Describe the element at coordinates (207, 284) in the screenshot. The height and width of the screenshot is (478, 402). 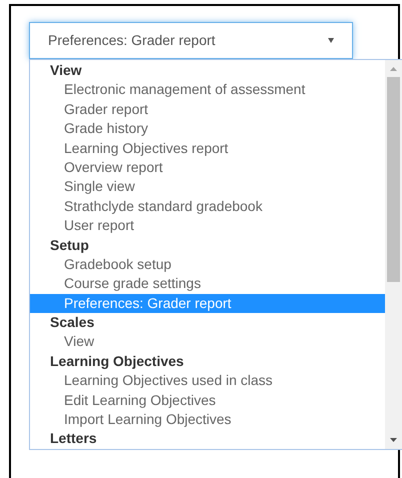
I see `option-item: Course grade settings` at that location.